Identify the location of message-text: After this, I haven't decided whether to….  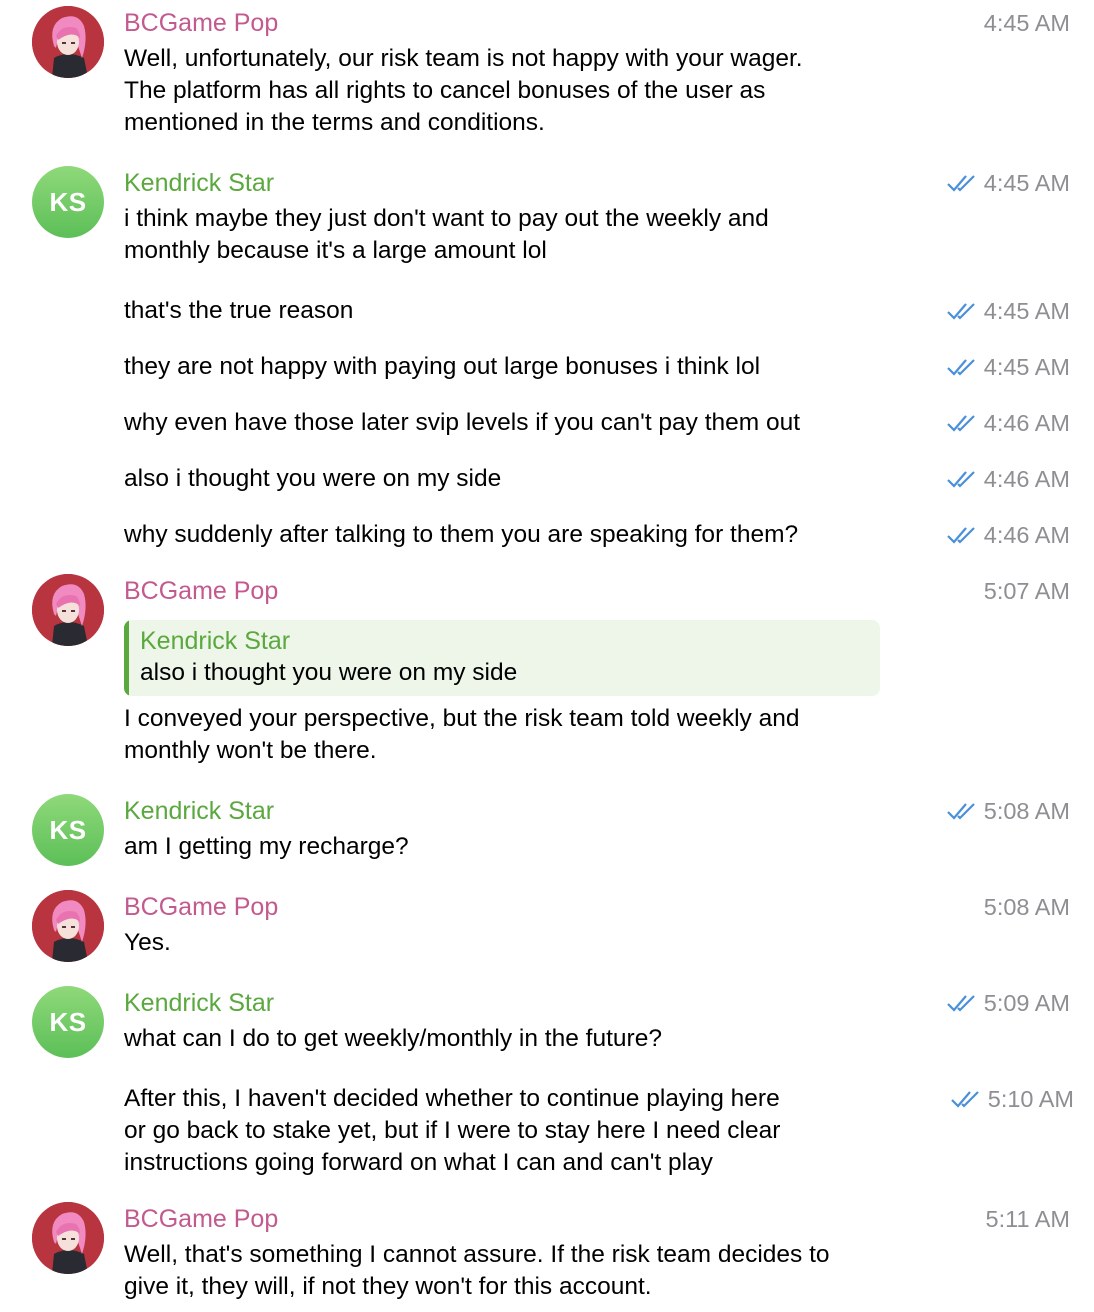
(524, 1131).